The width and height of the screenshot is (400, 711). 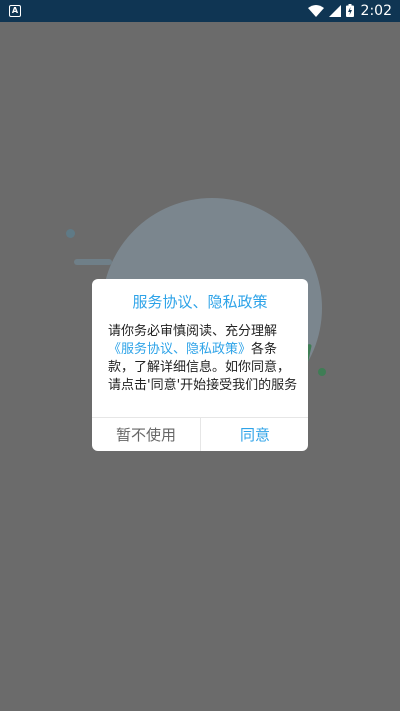 What do you see at coordinates (376, 11) in the screenshot?
I see `clock: 2:02` at bounding box center [376, 11].